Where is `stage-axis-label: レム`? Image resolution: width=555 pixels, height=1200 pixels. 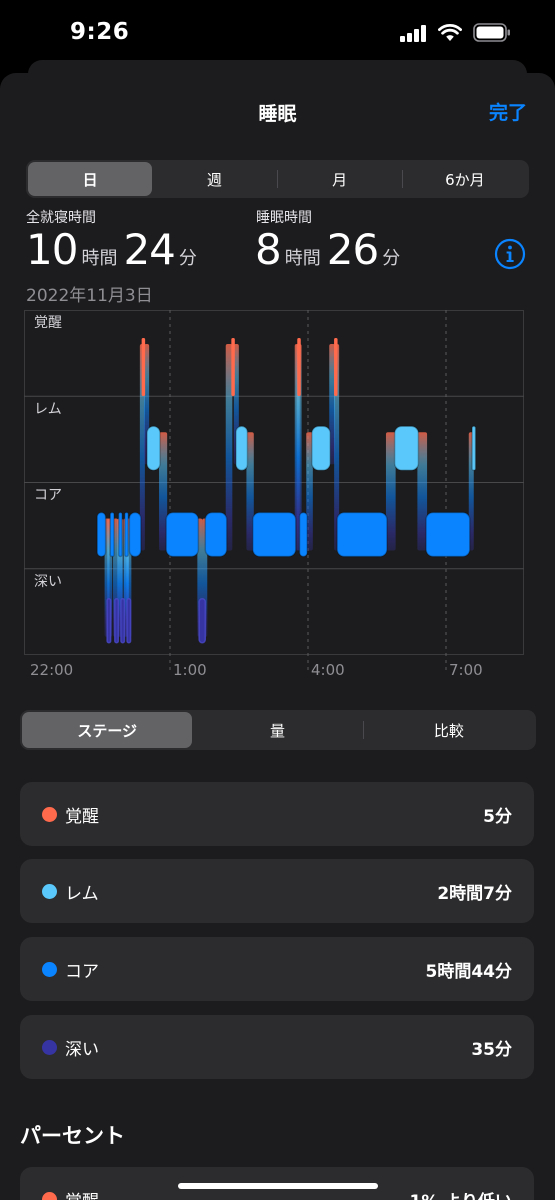
stage-axis-label: レム is located at coordinates (48, 409).